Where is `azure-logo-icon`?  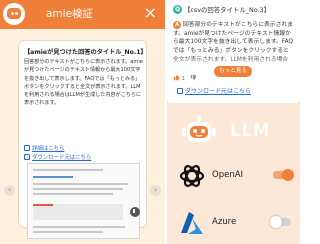
azure-logo-icon is located at coordinates (192, 223).